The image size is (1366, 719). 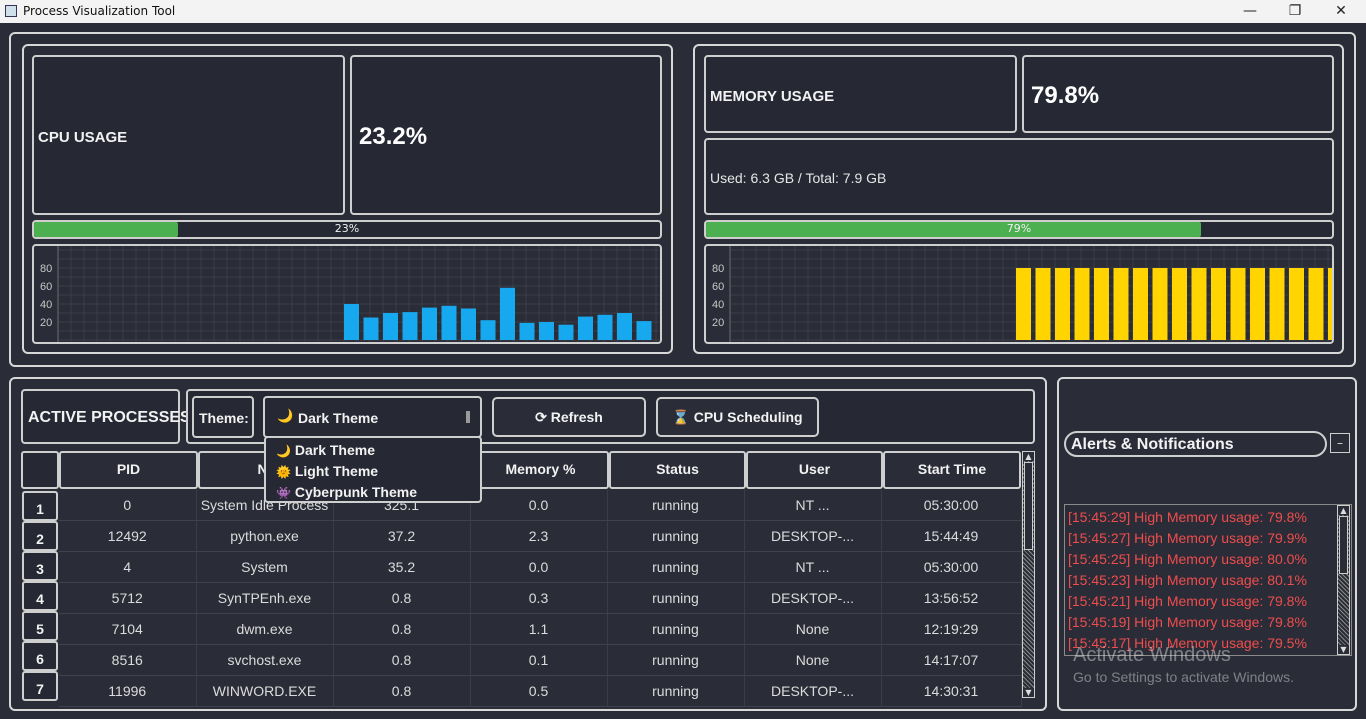 I want to click on sun-icon: 🌞, so click(x=283, y=472).